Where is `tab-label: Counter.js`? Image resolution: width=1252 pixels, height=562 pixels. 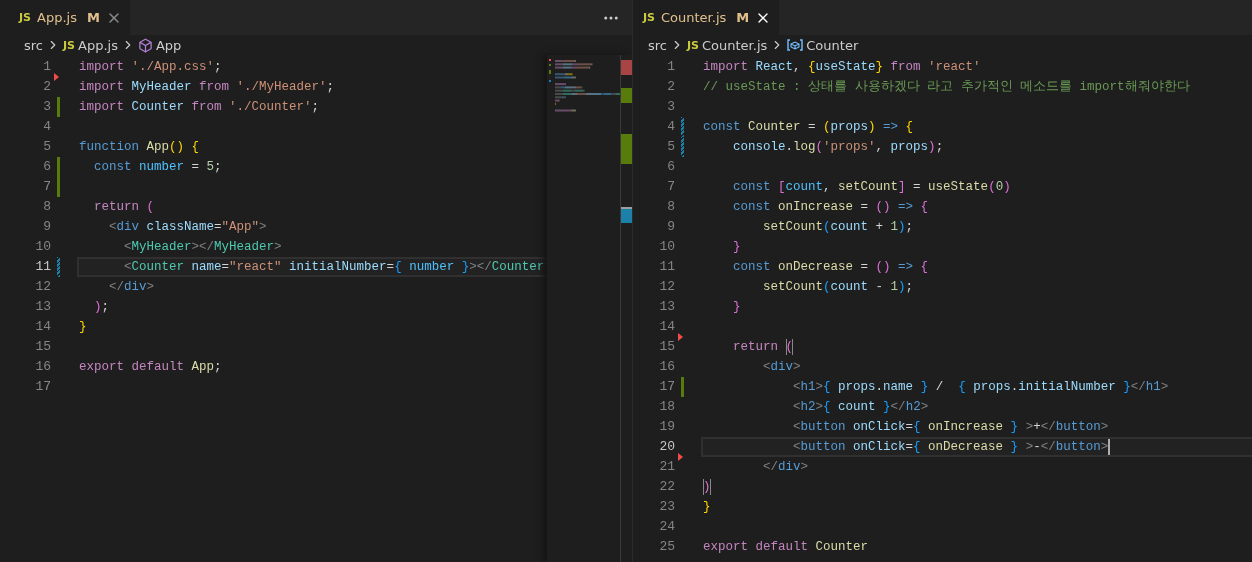 tab-label: Counter.js is located at coordinates (694, 17).